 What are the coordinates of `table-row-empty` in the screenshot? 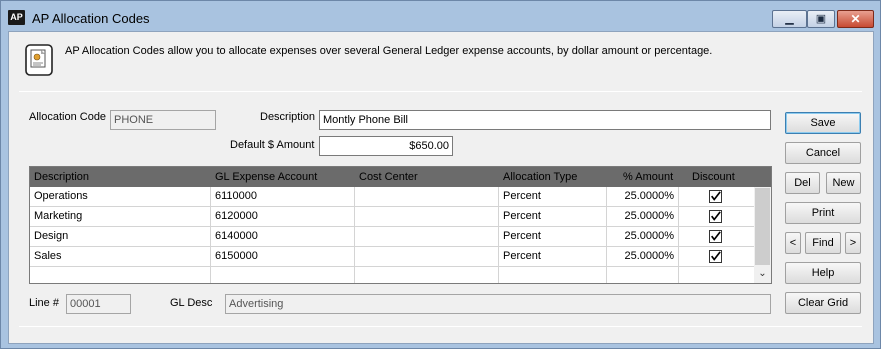 It's located at (392, 275).